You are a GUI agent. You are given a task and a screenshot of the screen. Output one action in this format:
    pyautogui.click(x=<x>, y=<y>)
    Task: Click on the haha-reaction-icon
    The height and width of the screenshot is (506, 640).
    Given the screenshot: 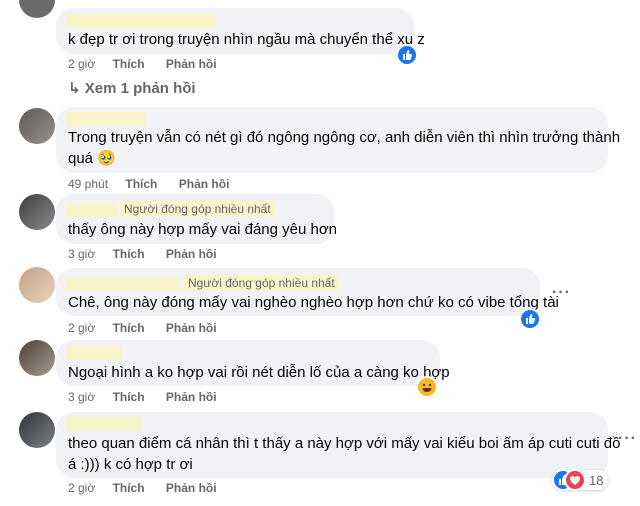 What is the action you would take?
    pyautogui.click(x=427, y=387)
    